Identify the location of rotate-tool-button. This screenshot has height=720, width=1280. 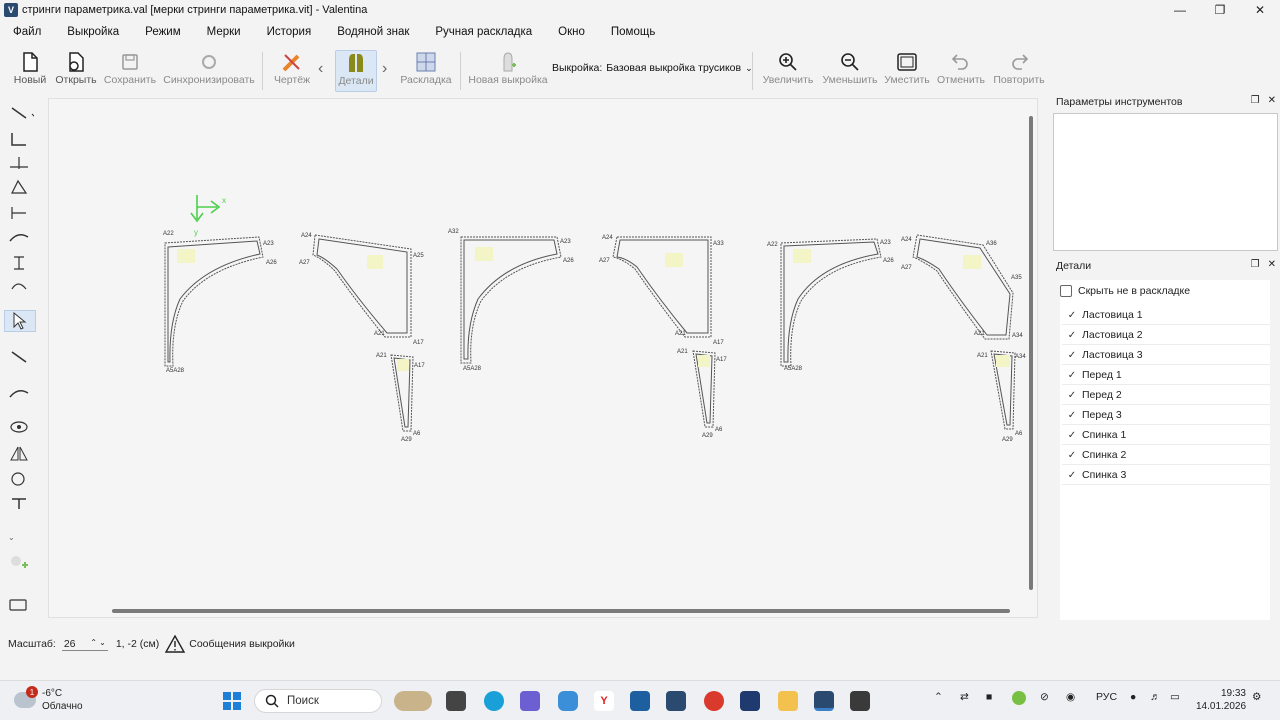
(20, 479).